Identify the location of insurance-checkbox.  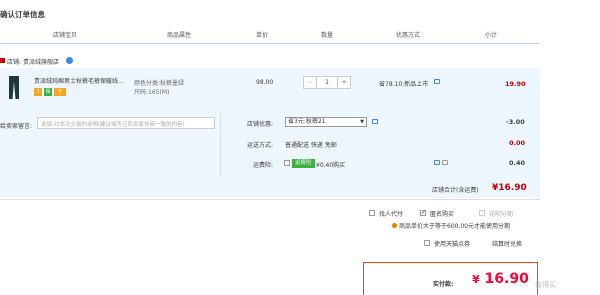
(287, 163).